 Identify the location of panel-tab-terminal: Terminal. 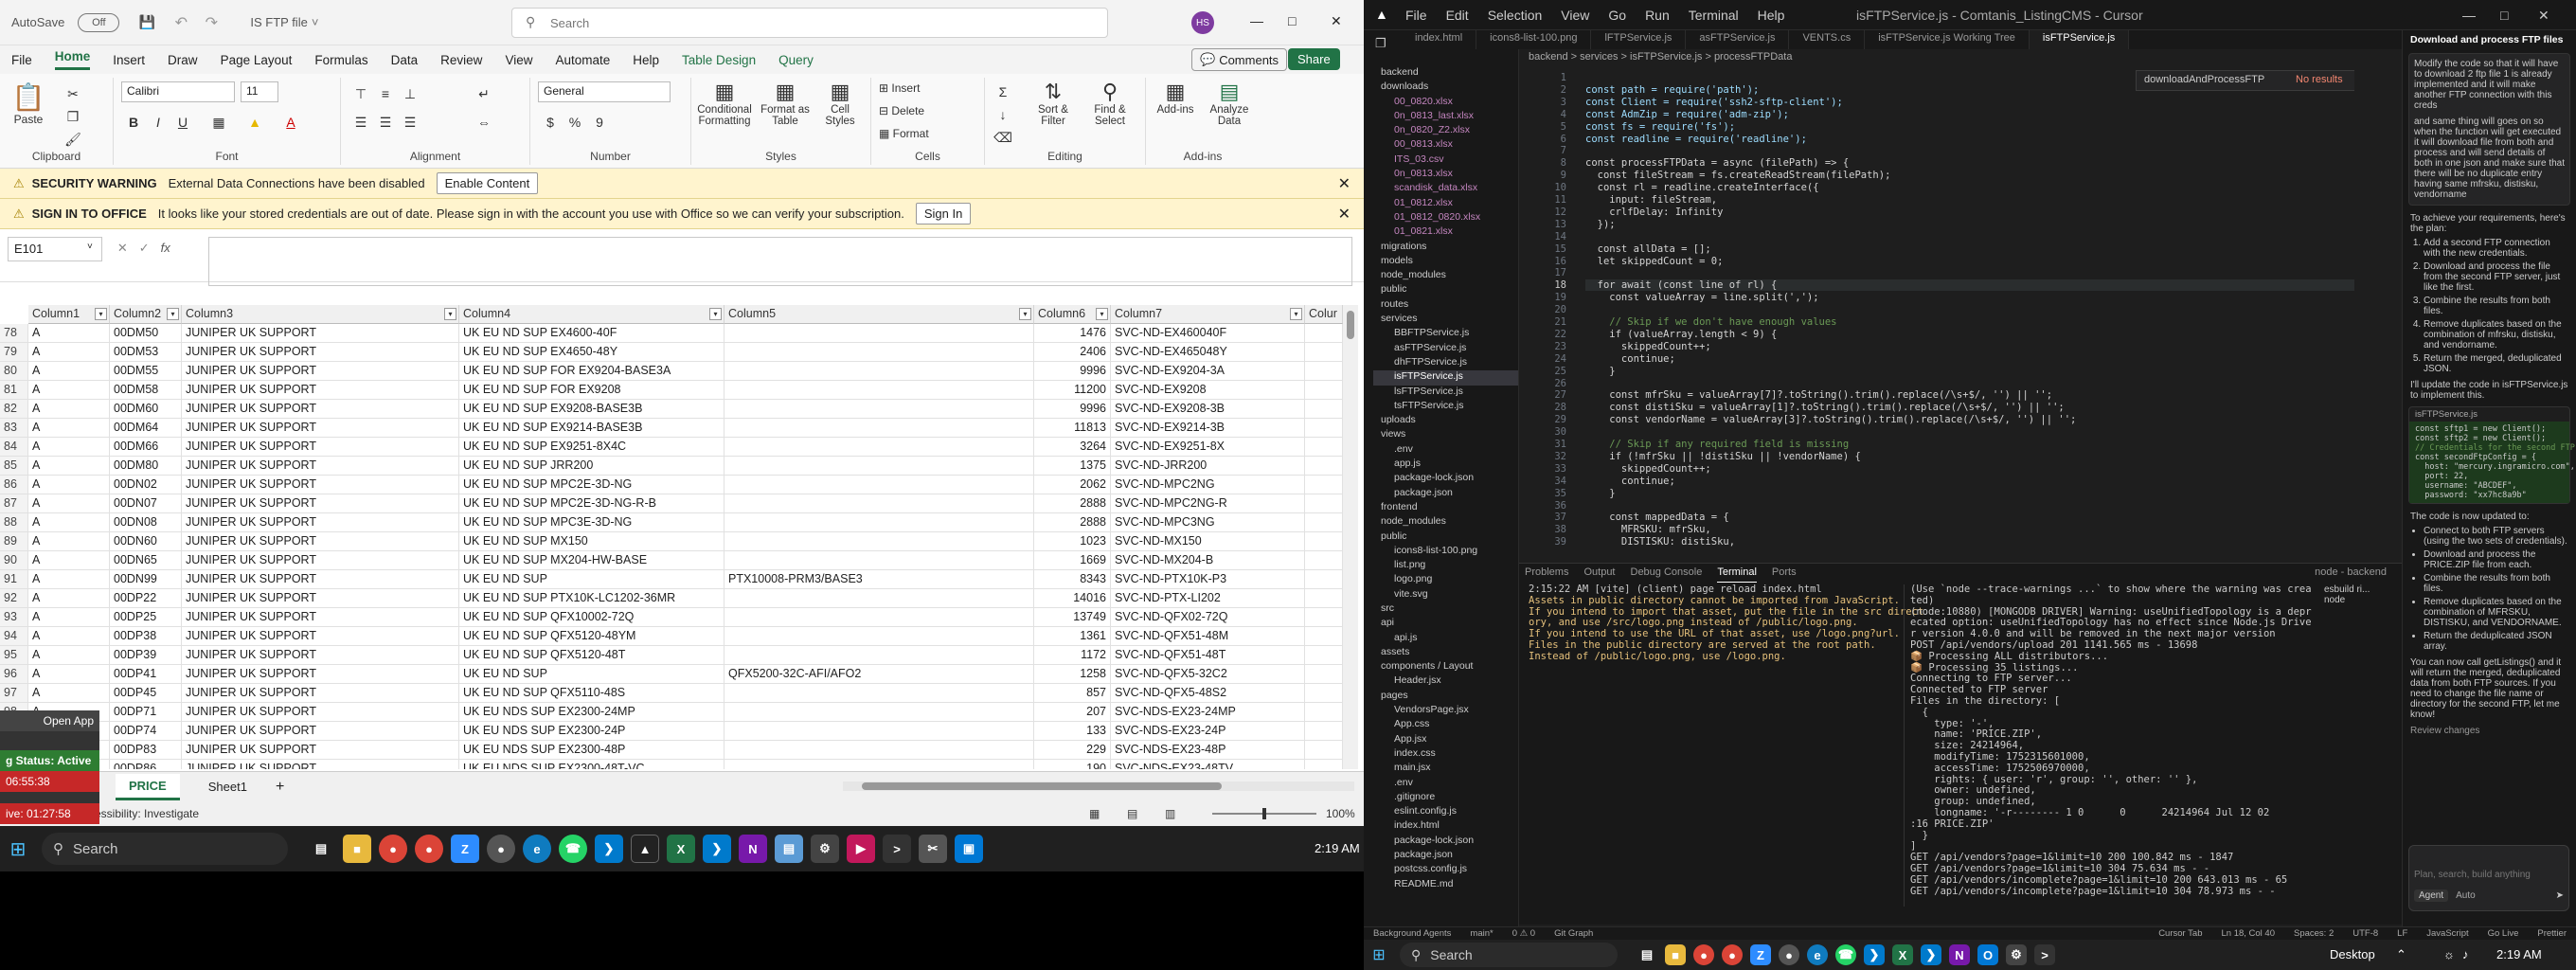
(1737, 573).